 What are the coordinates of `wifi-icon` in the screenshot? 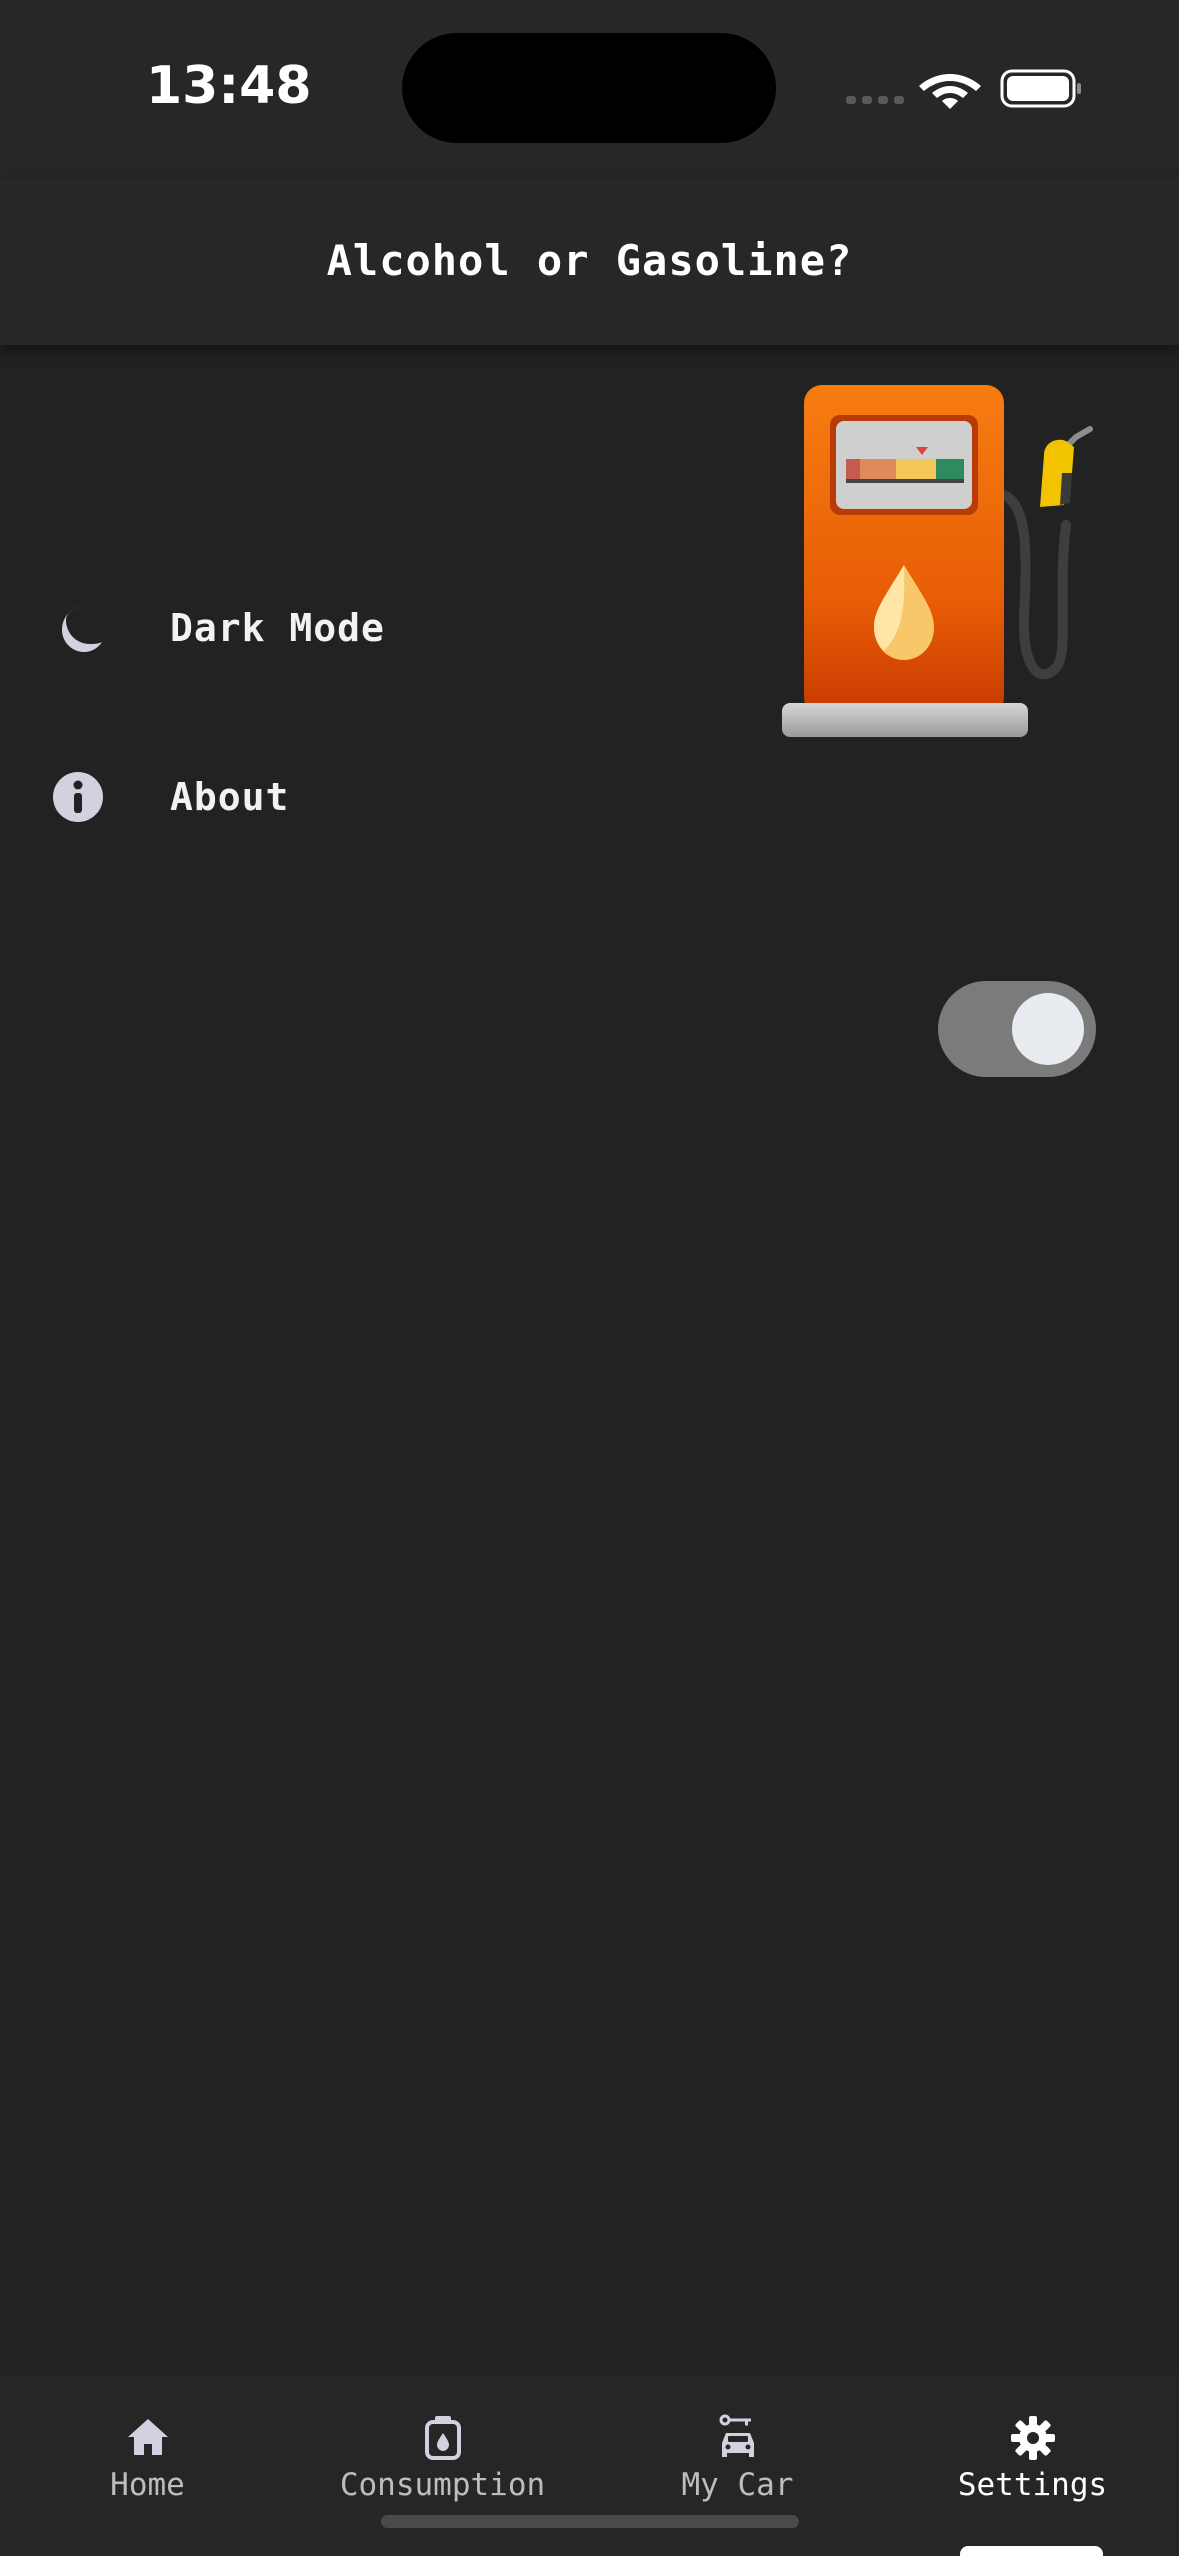 It's located at (950, 91).